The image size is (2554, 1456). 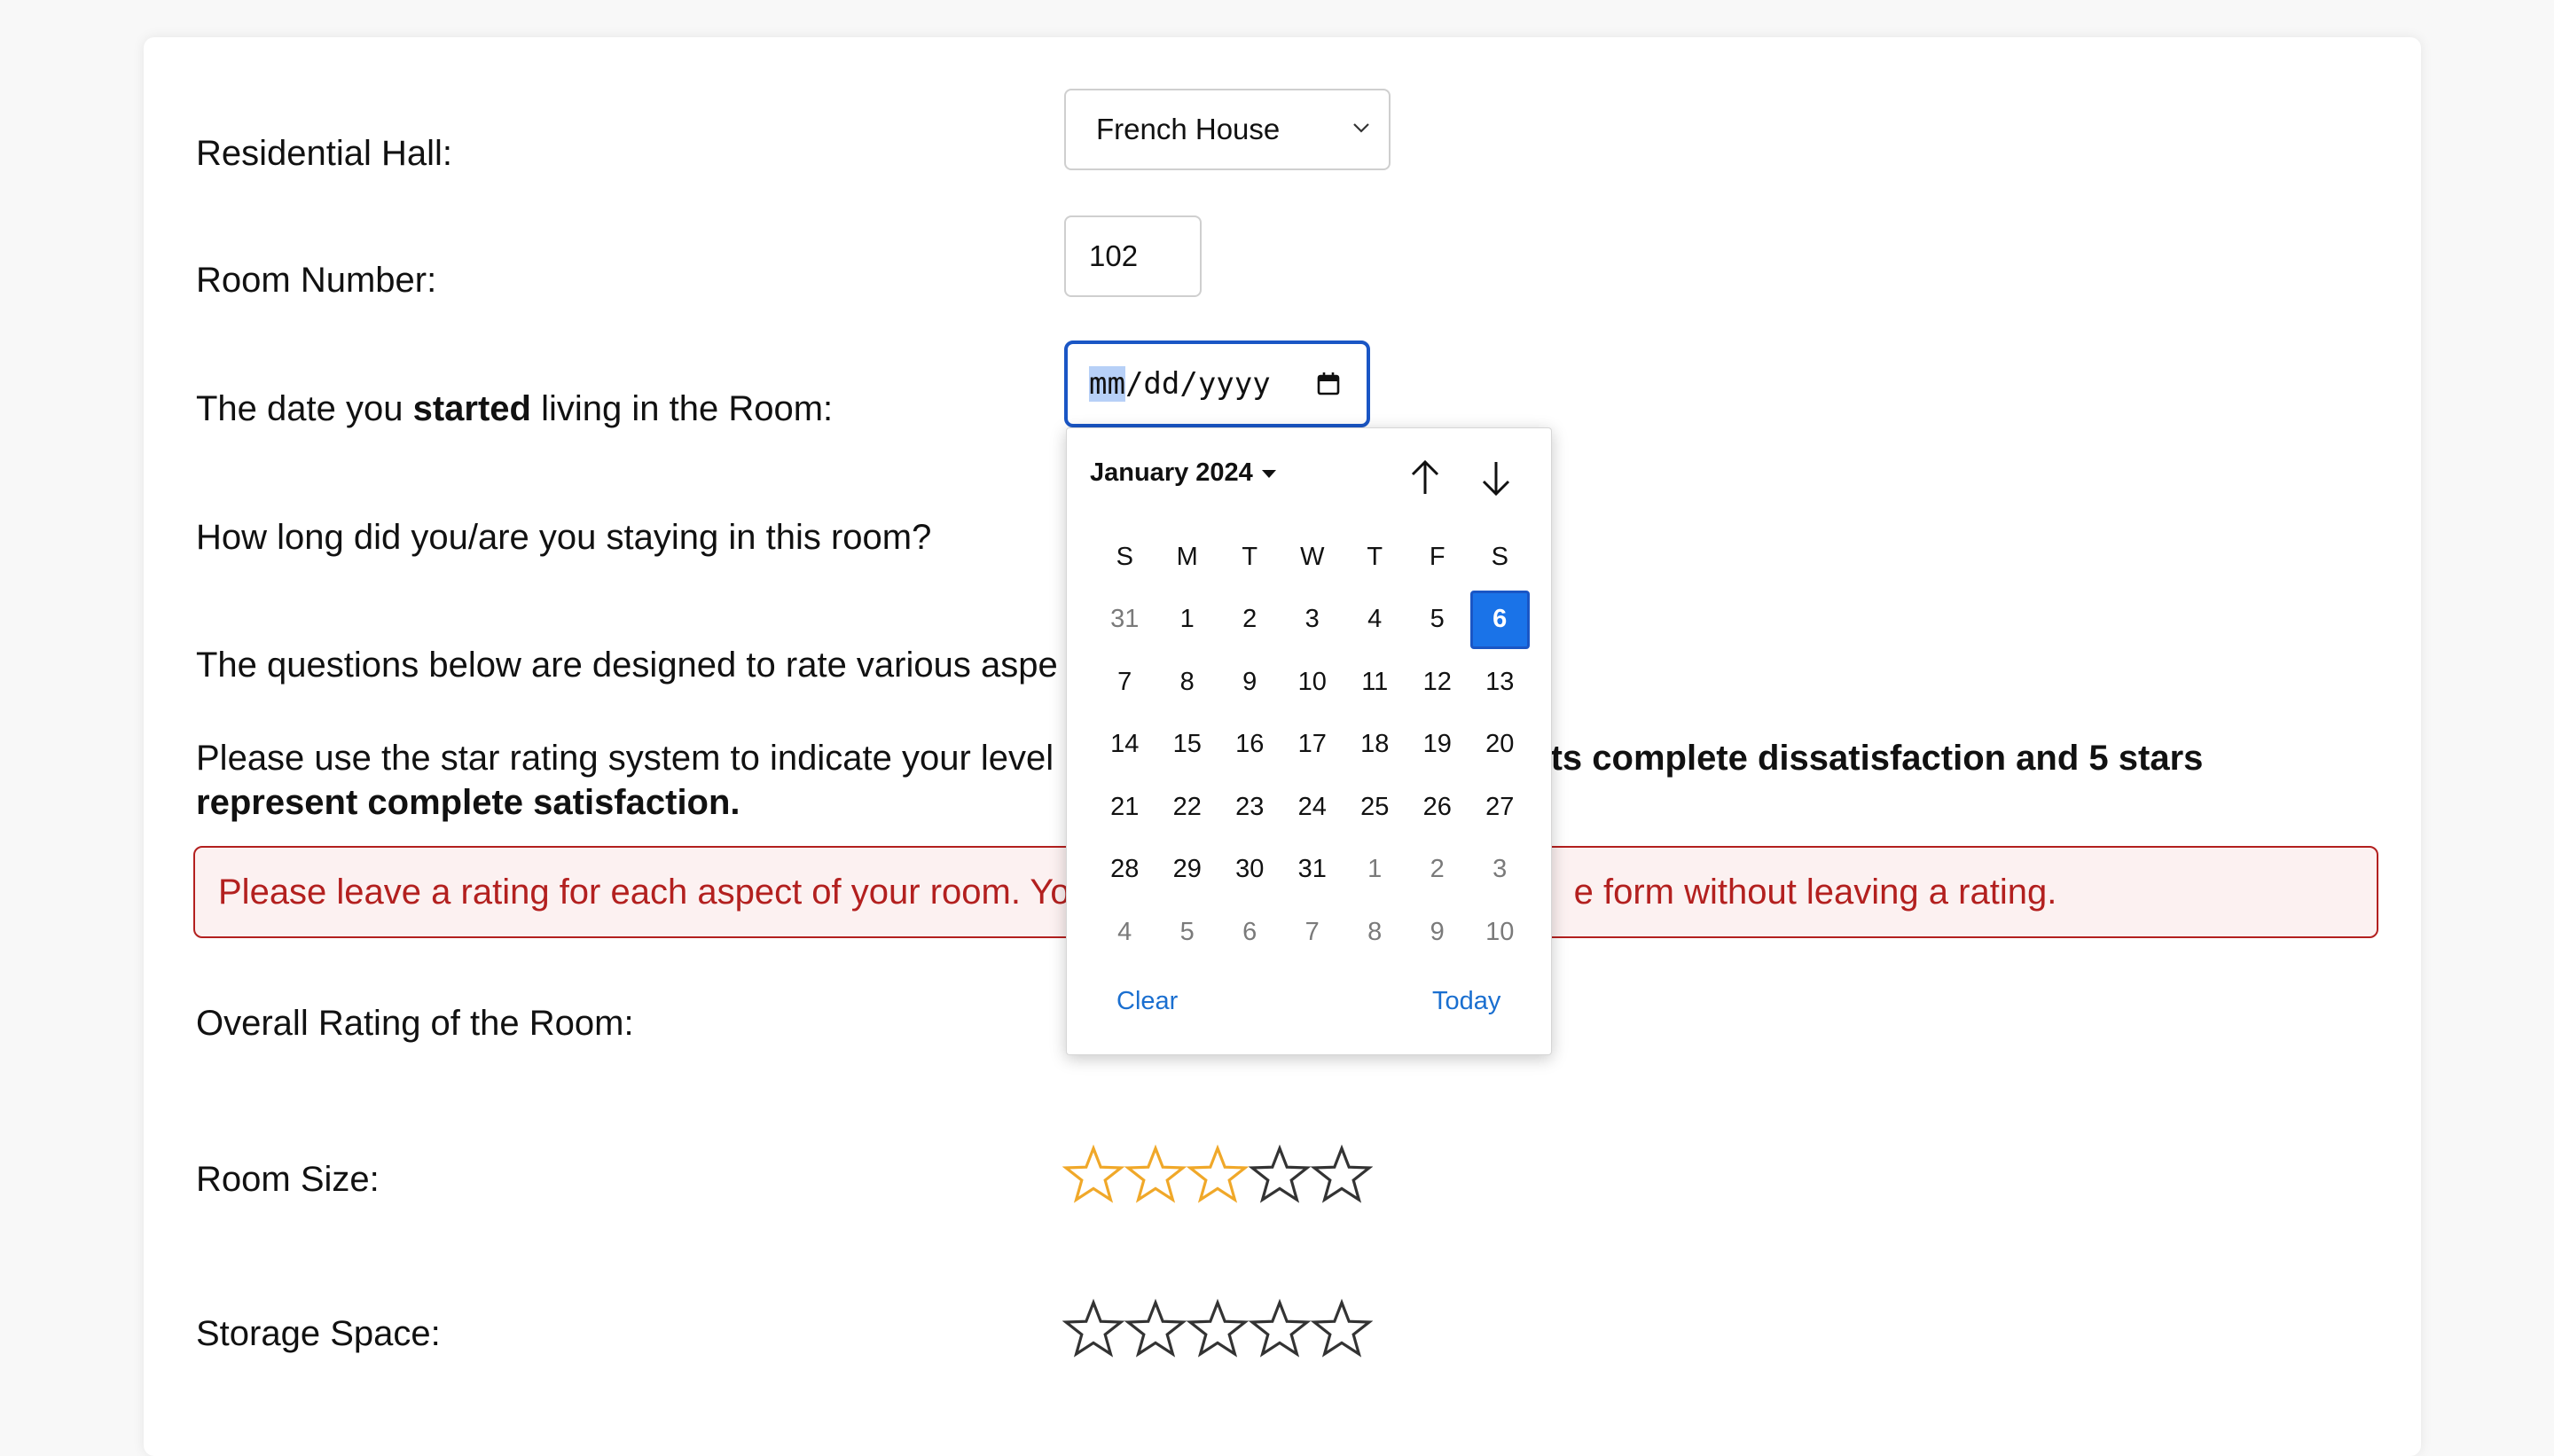 I want to click on calendar-day: 24, so click(x=1312, y=807).